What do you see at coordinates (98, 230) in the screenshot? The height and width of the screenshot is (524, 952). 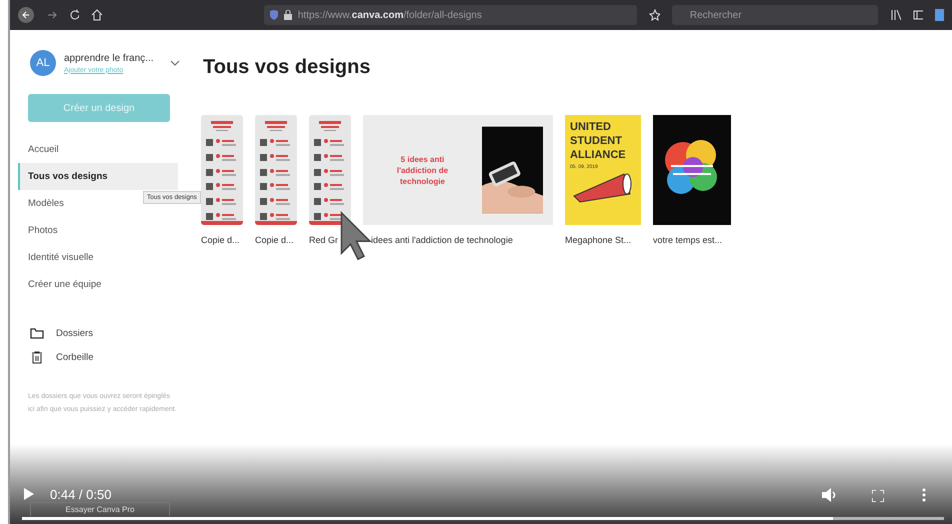 I see `sidebar-item: Photos` at bounding box center [98, 230].